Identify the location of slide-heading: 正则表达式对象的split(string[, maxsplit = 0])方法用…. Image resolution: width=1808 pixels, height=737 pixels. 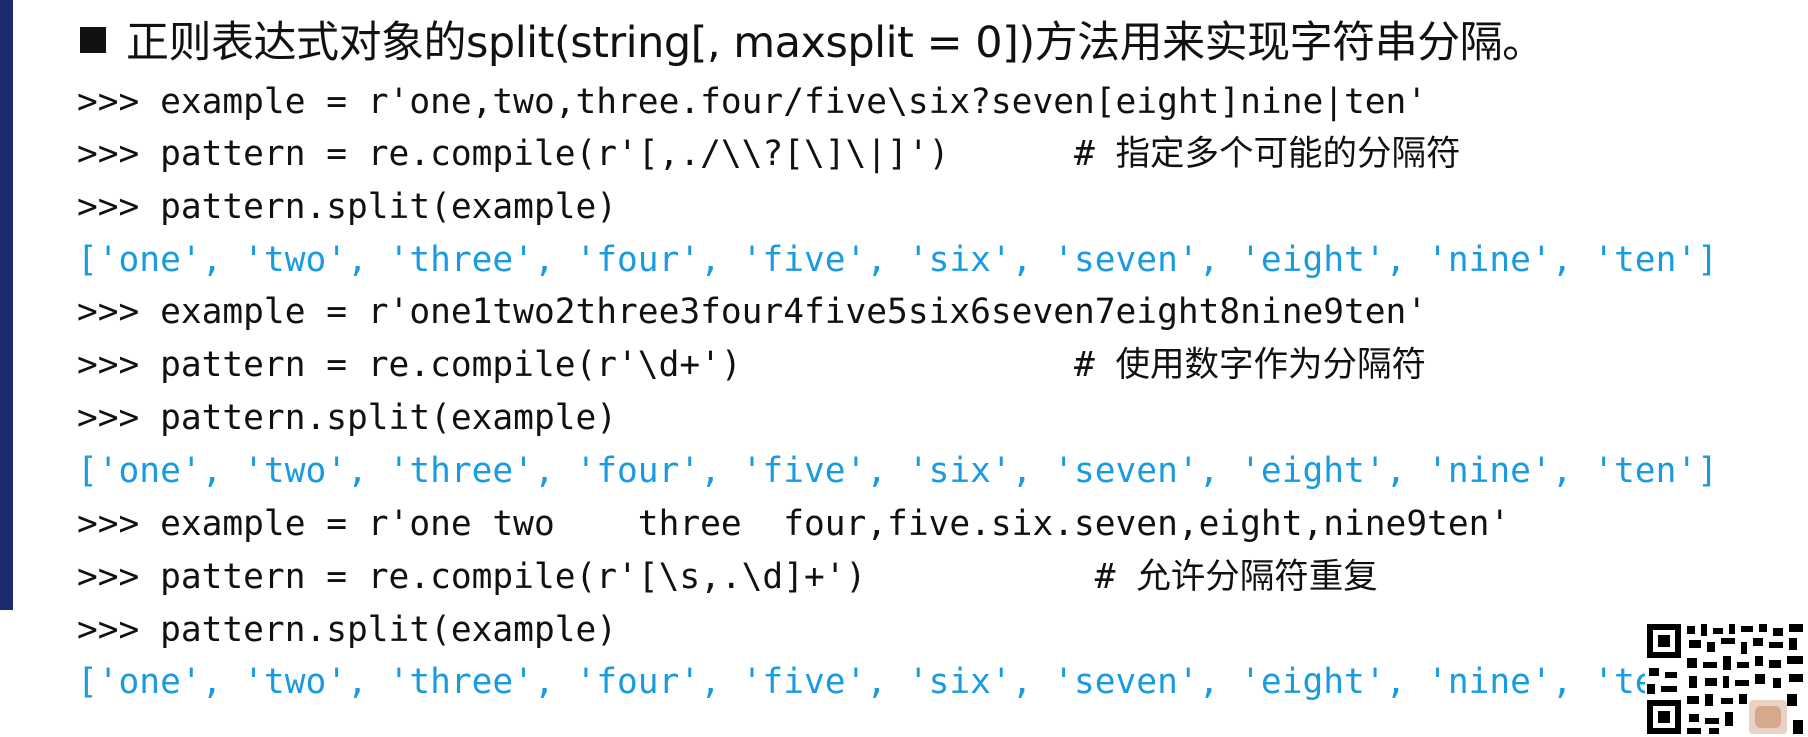
(812, 39).